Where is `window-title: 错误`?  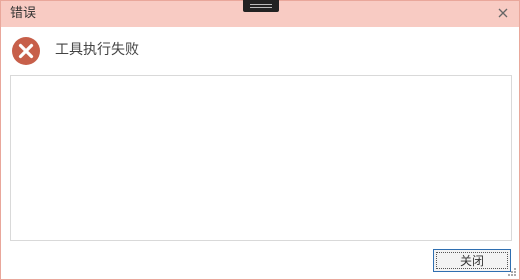
window-title: 错误 is located at coordinates (23, 13).